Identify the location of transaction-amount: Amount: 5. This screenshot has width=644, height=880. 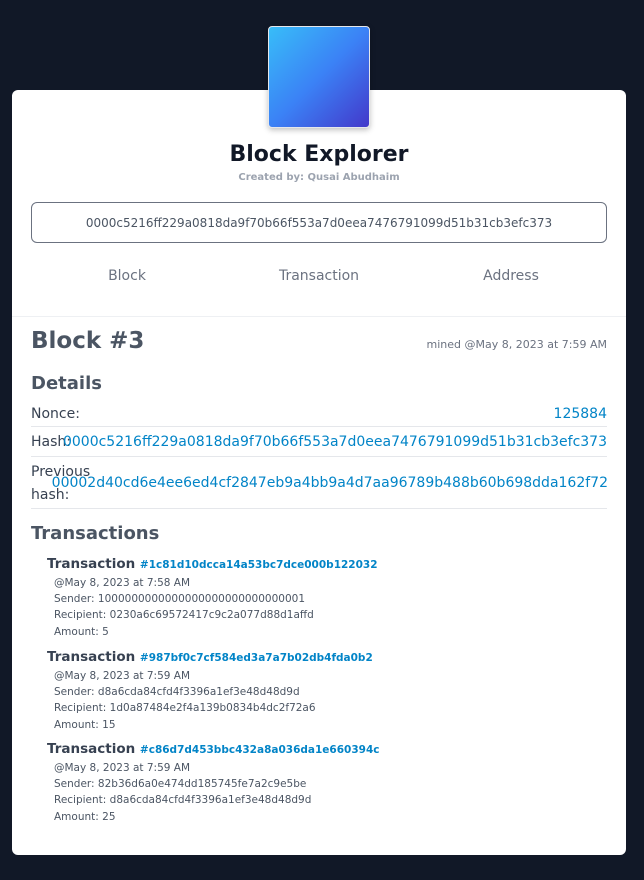
(81, 631).